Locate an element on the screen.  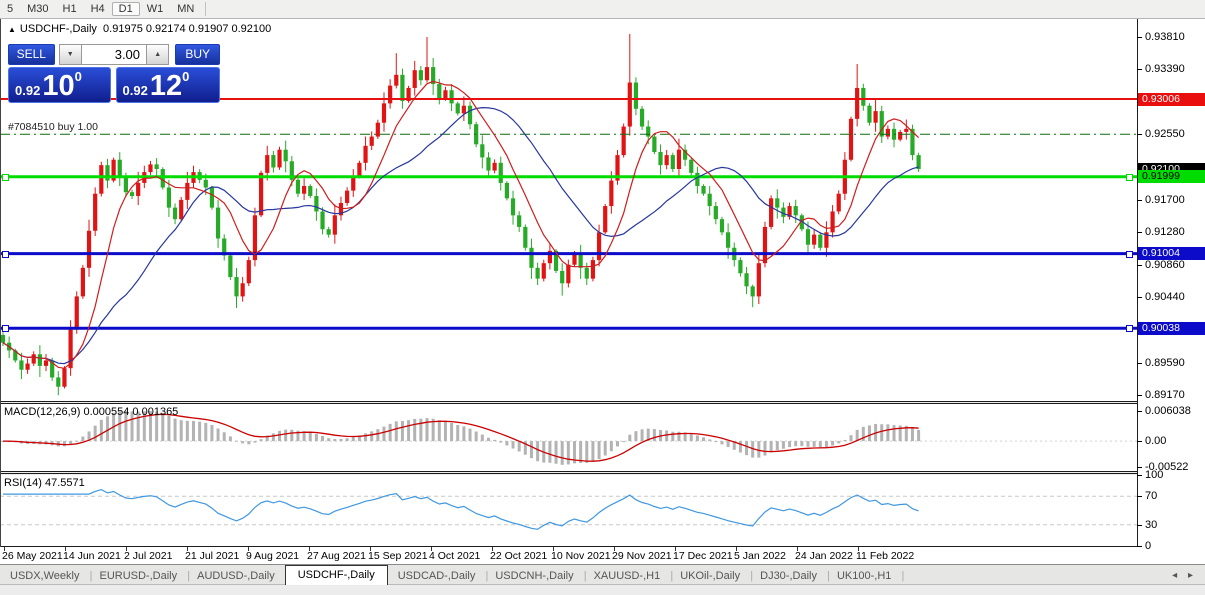
rsi-header: RSI(14) 47.5571 is located at coordinates (44, 483).